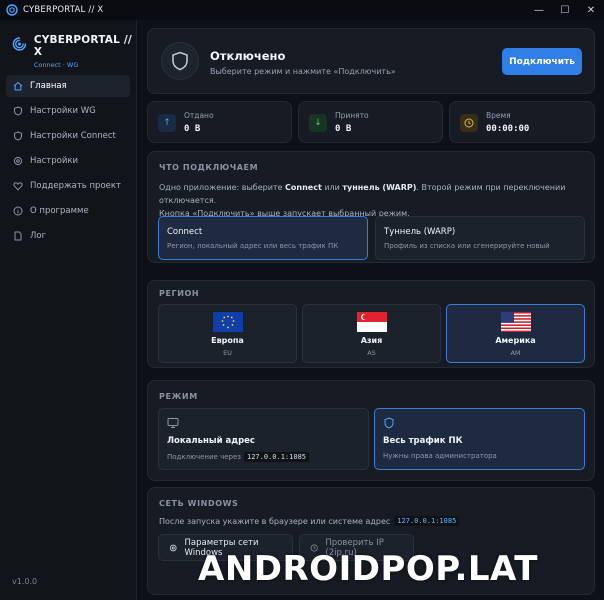 The width and height of the screenshot is (604, 600). I want to click on brand-title: CYBERPORTAL // X, so click(82, 46).